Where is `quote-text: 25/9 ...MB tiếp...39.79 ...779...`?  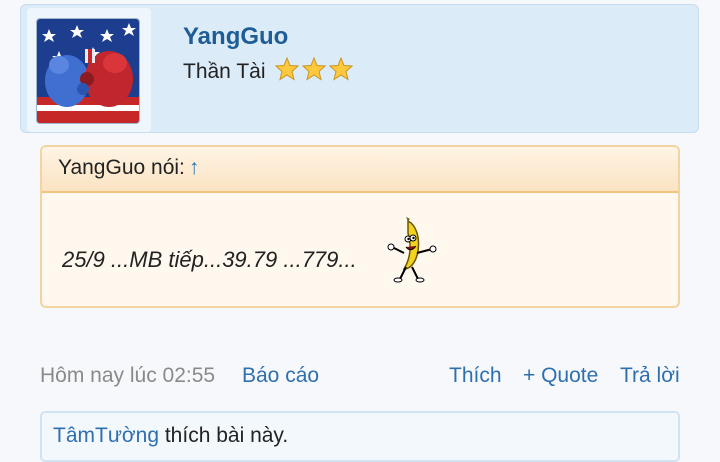
quote-text: 25/9 ...MB tiếp...39.79 ...779... is located at coordinates (209, 259).